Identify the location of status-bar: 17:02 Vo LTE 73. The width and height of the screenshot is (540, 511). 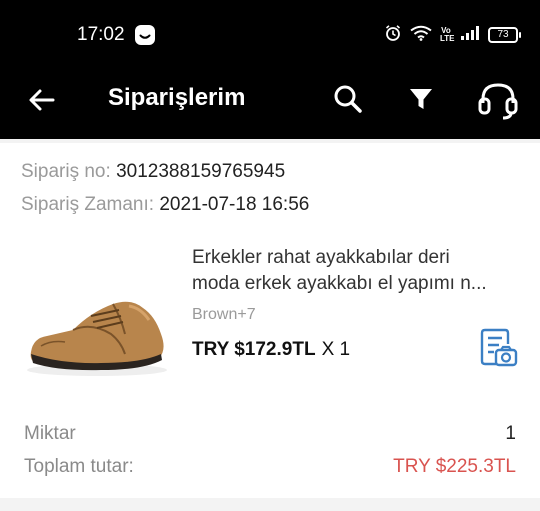
(270, 36).